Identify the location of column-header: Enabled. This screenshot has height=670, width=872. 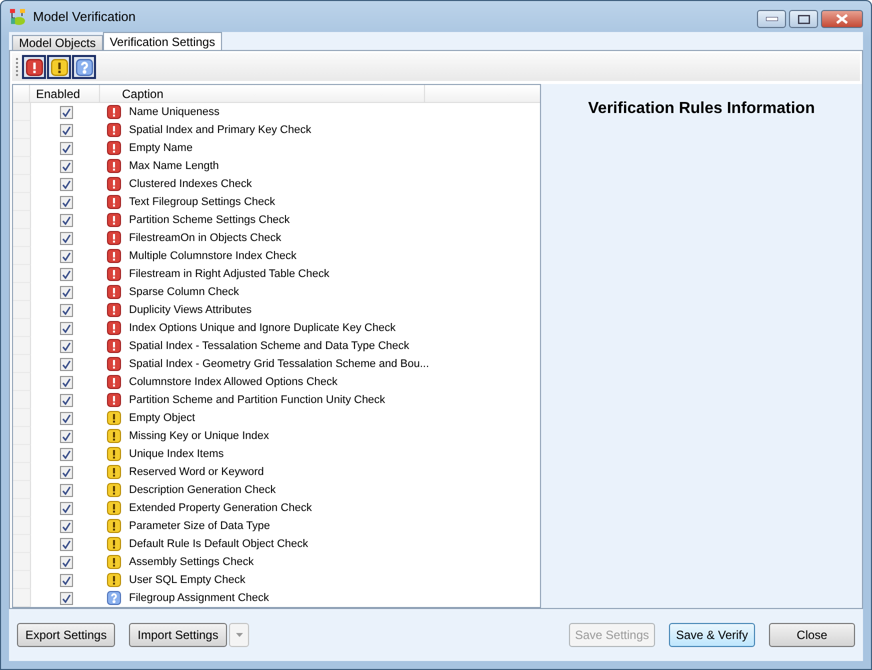
(58, 93).